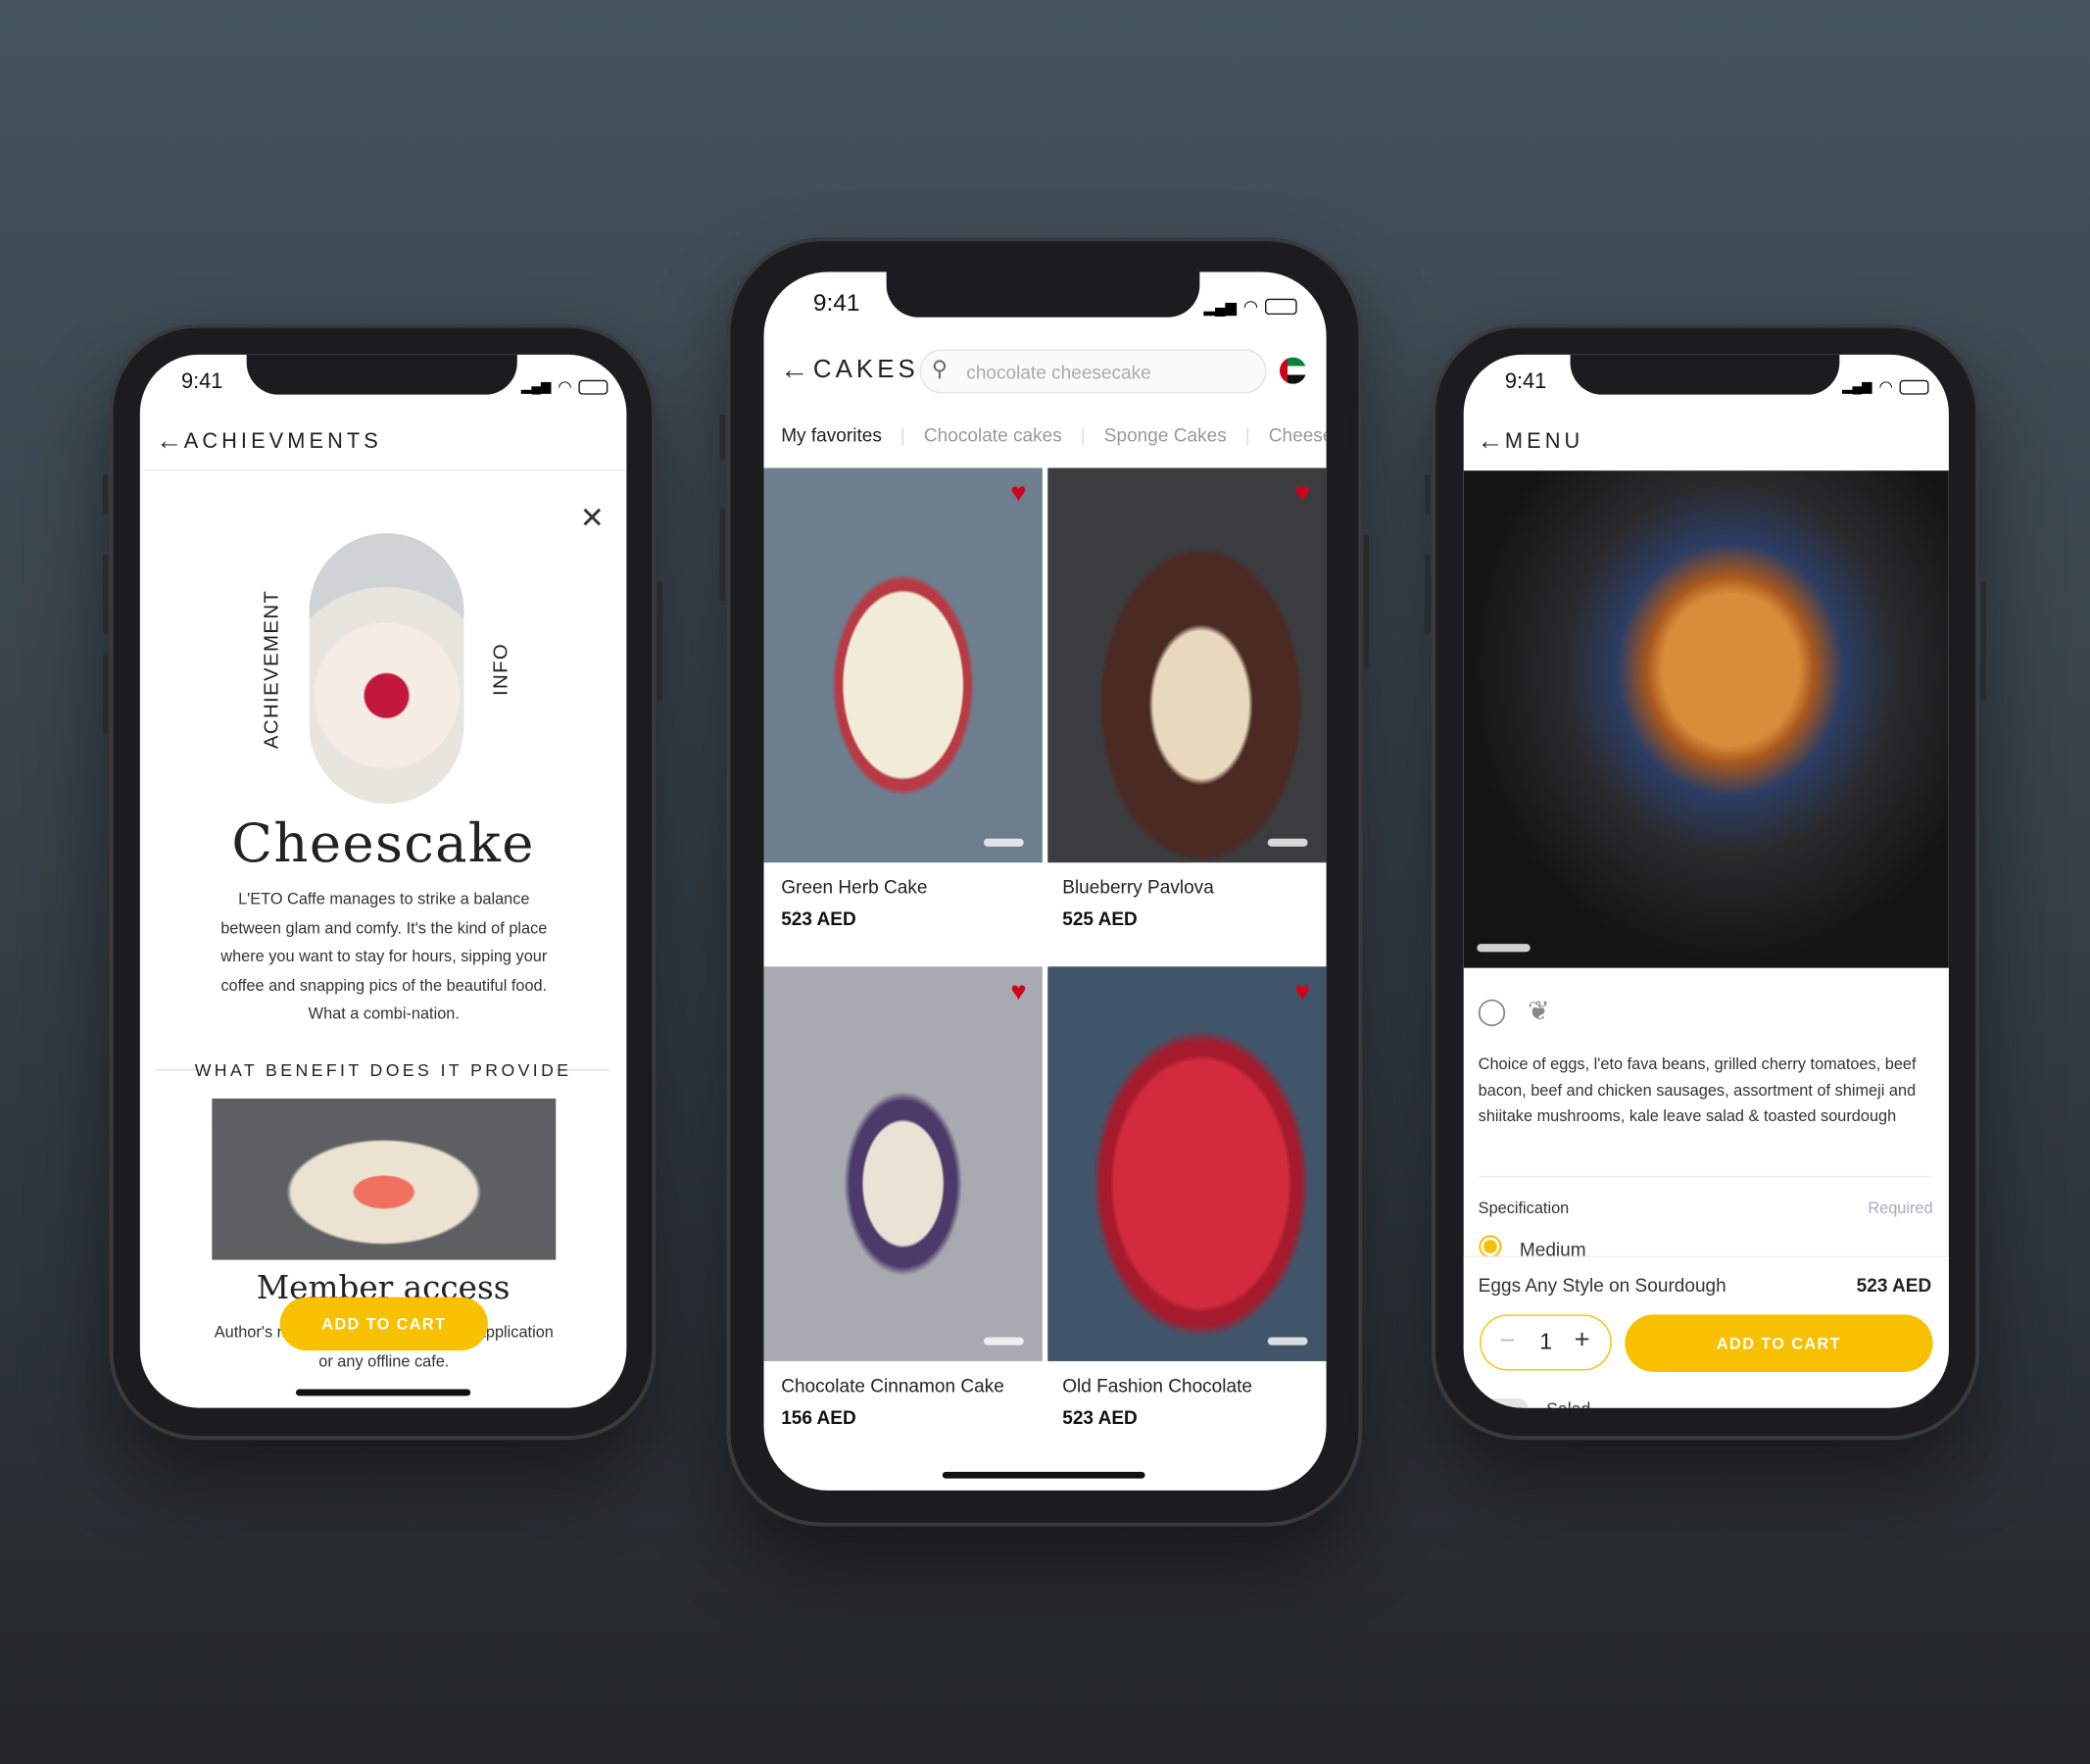 The image size is (2090, 1764). What do you see at coordinates (1058, 372) in the screenshot?
I see `search-value: chocolate cheesecake` at bounding box center [1058, 372].